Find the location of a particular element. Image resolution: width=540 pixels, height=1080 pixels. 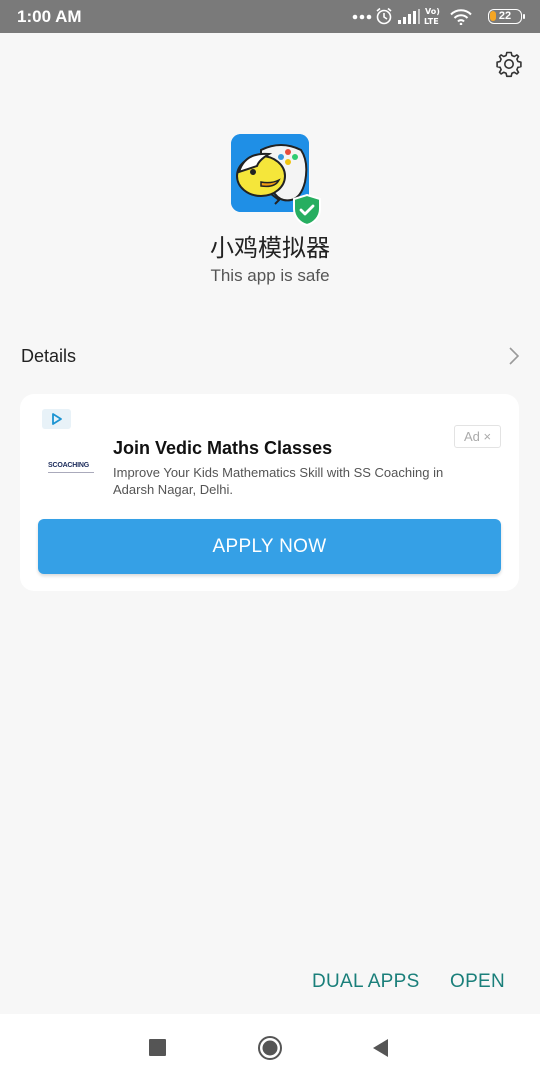

open-button: OPEN is located at coordinates (477, 982).